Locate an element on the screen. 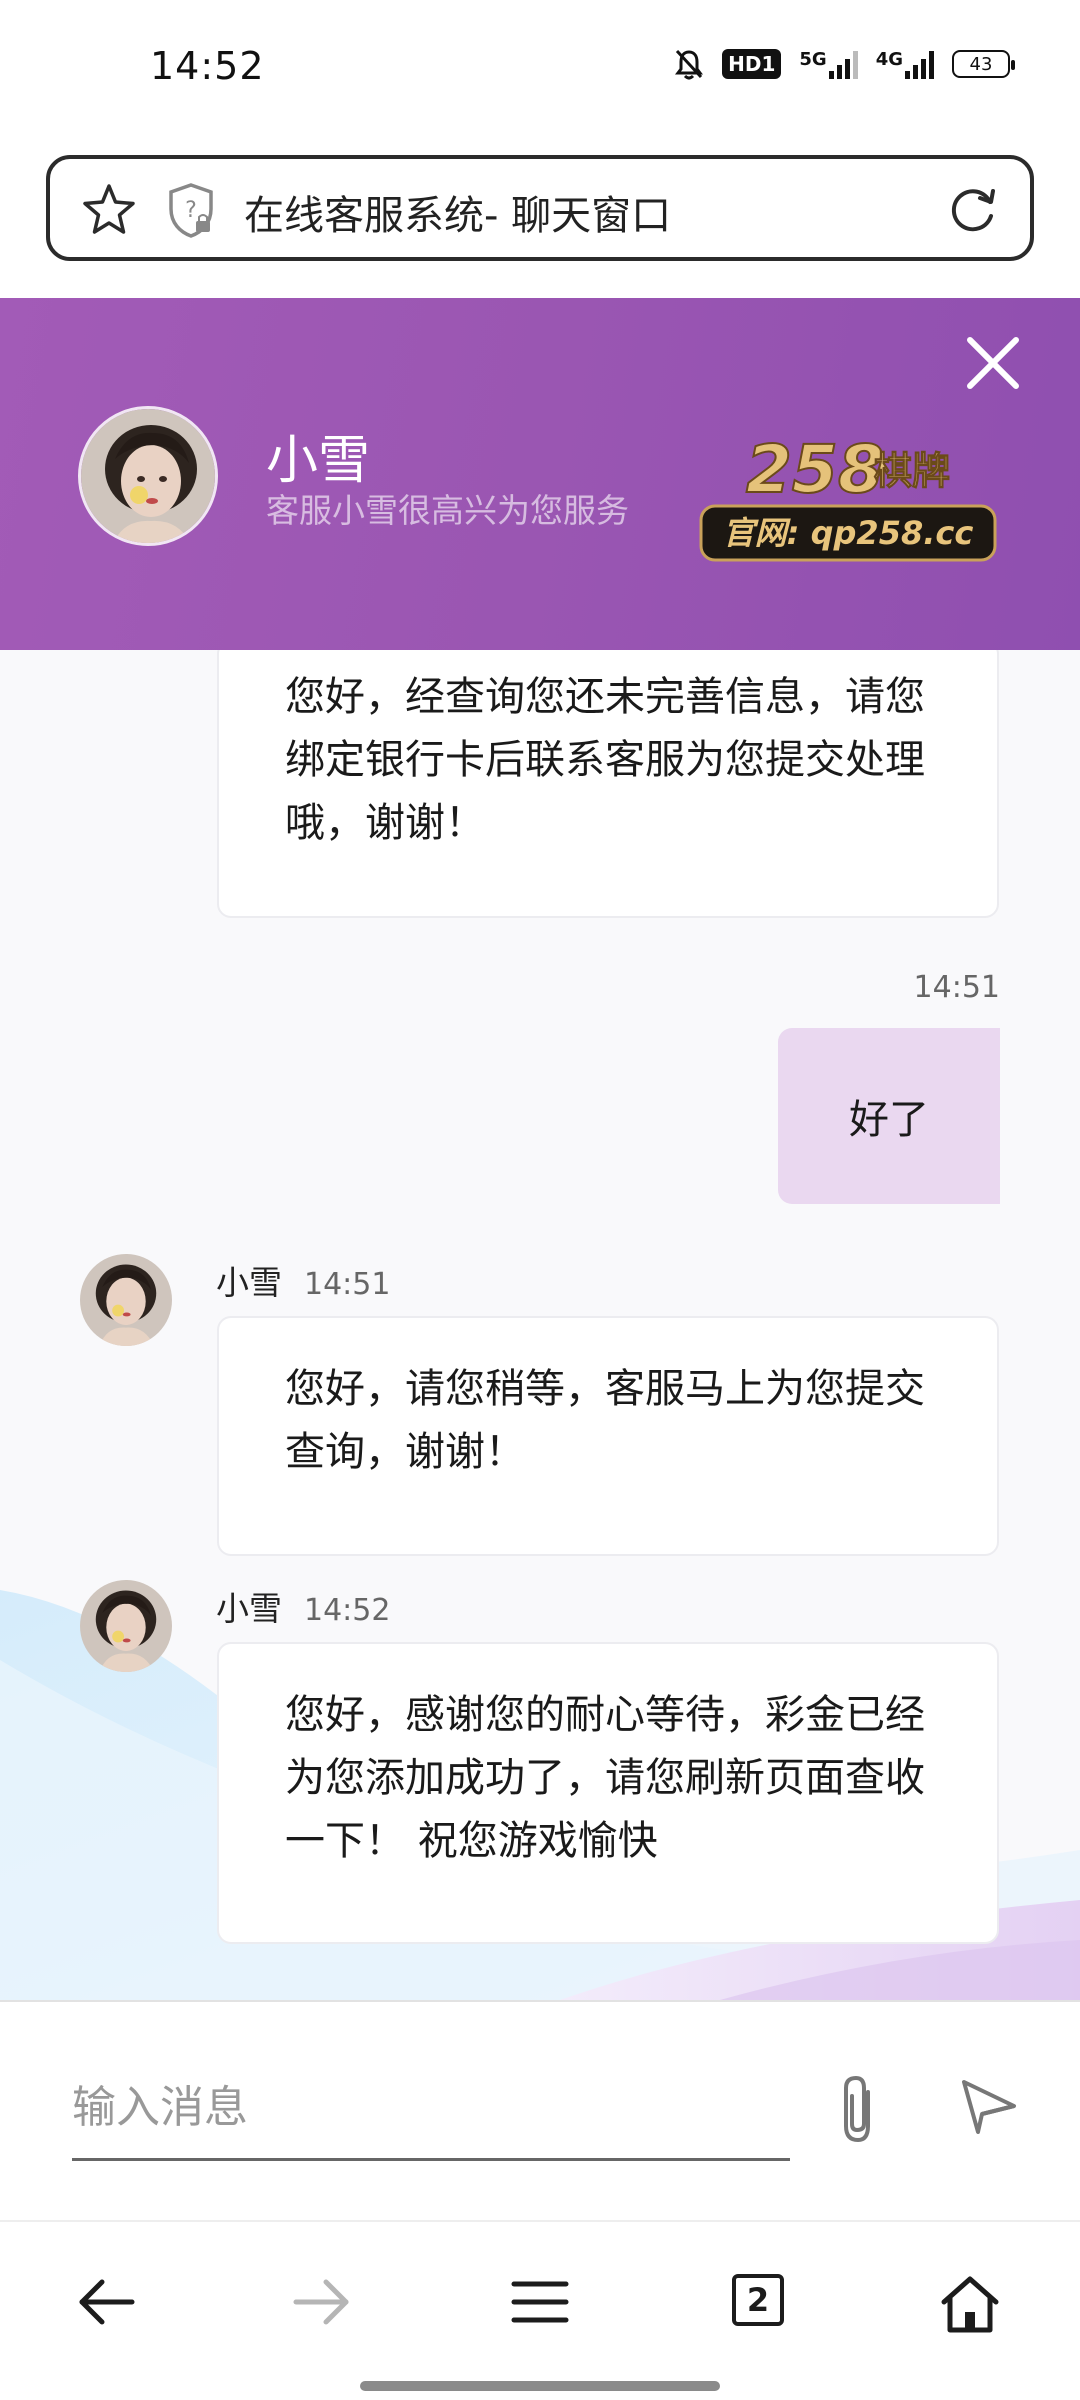 The height and width of the screenshot is (2400, 1080). message-text: 好了 is located at coordinates (889, 1120).